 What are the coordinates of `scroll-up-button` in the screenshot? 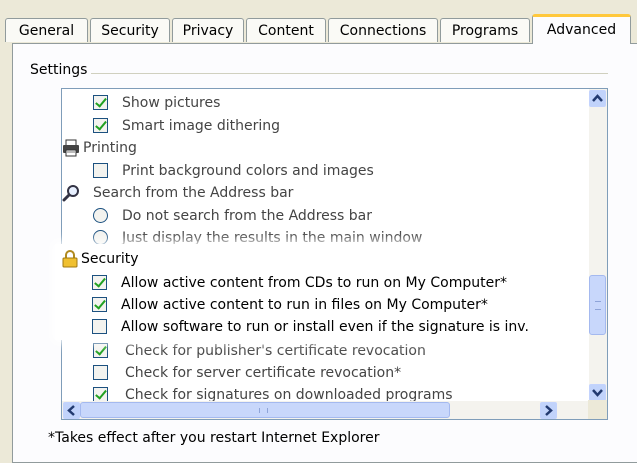 It's located at (597, 98).